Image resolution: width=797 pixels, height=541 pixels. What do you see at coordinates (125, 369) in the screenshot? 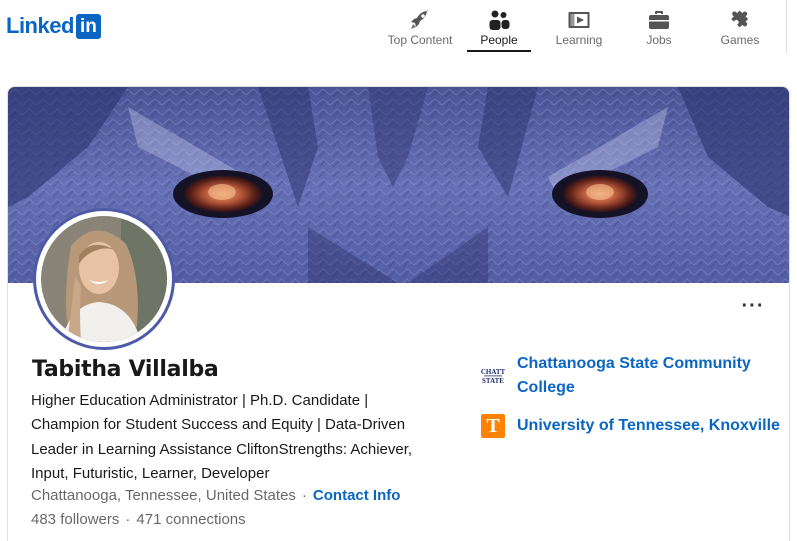
I see `profile-name: Tabitha Villalba` at bounding box center [125, 369].